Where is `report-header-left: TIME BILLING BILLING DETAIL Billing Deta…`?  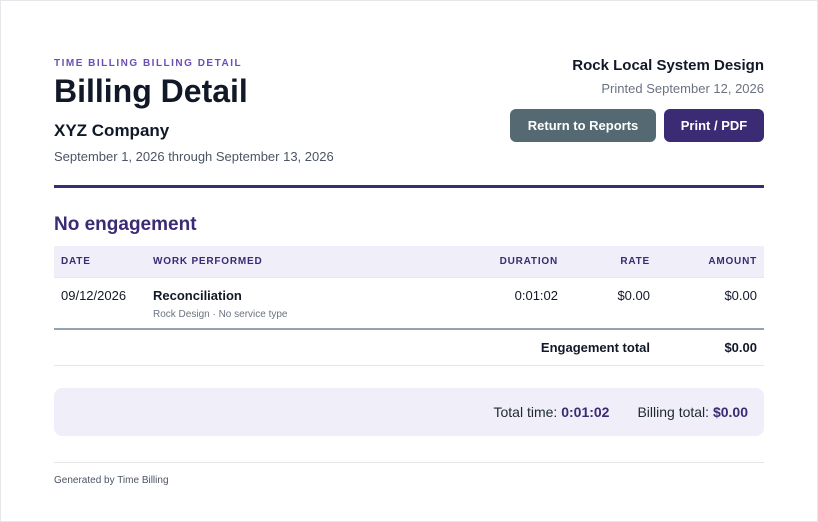 report-header-left: TIME BILLING BILLING DETAIL Billing Deta… is located at coordinates (194, 110).